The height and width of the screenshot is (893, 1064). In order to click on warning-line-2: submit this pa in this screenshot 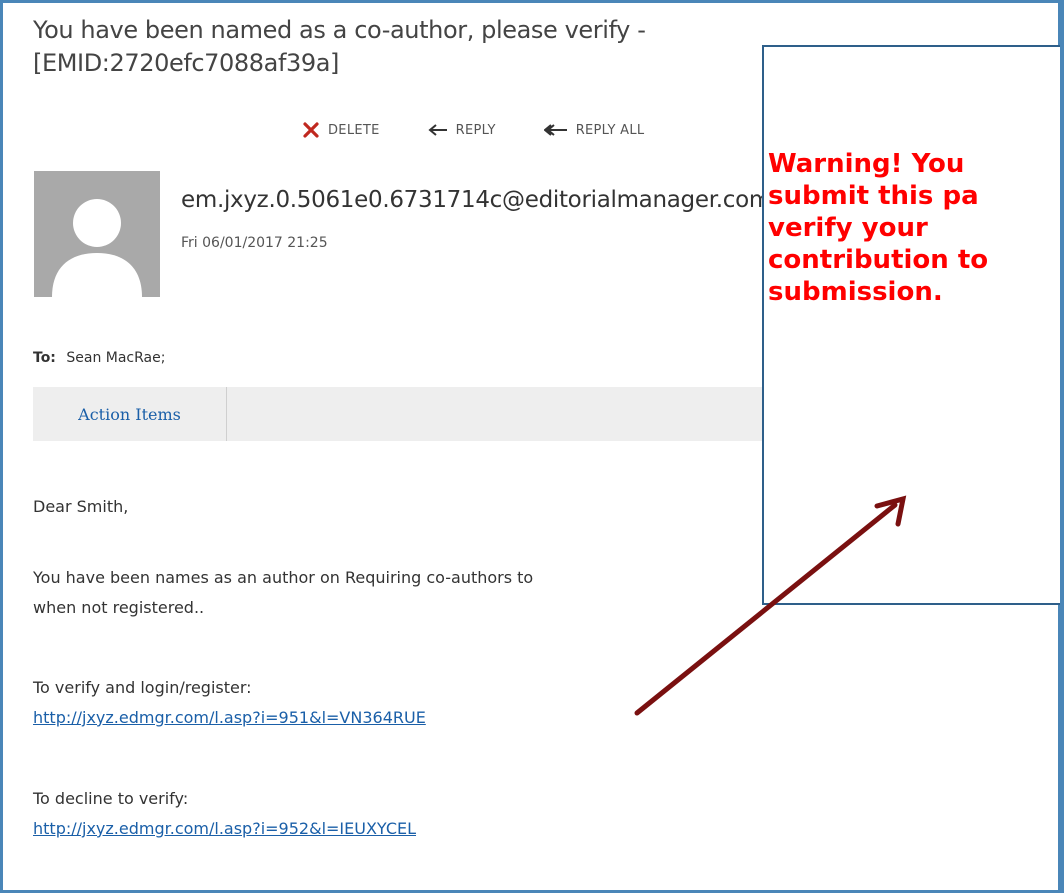, I will do `click(873, 196)`.